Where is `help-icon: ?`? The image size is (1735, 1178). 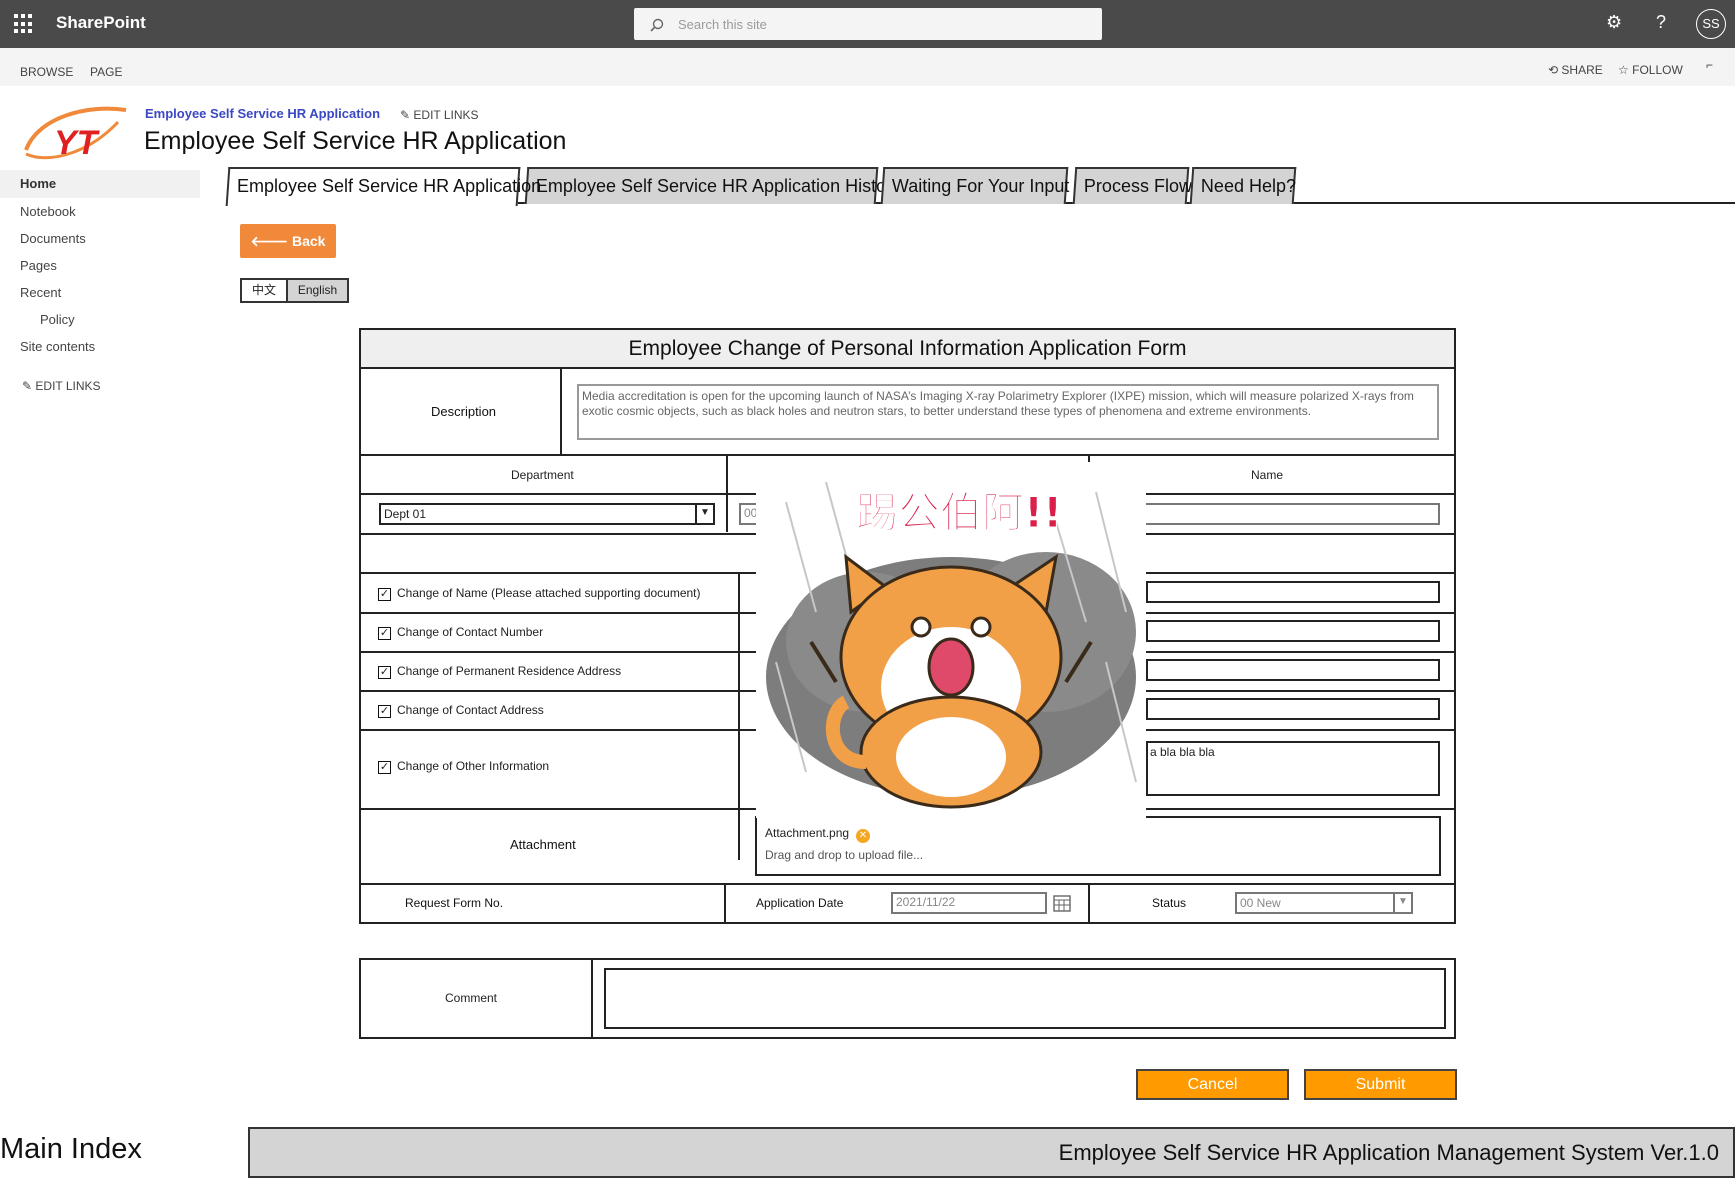 help-icon: ? is located at coordinates (1661, 22).